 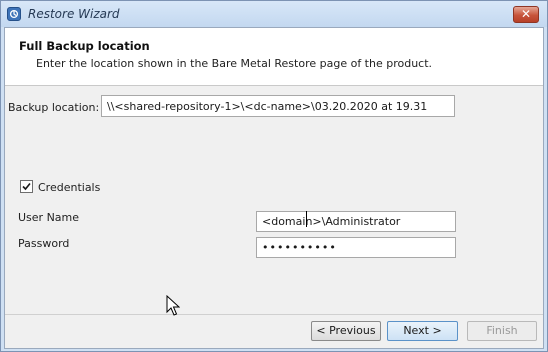 What do you see at coordinates (306, 219) in the screenshot?
I see `text-cursor` at bounding box center [306, 219].